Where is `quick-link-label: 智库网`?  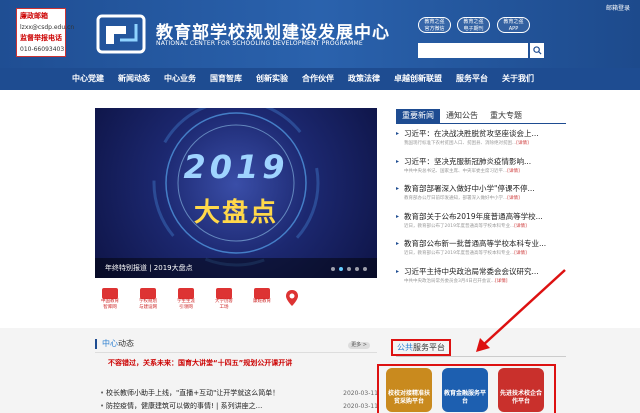 quick-link-label: 智库网 is located at coordinates (110, 307).